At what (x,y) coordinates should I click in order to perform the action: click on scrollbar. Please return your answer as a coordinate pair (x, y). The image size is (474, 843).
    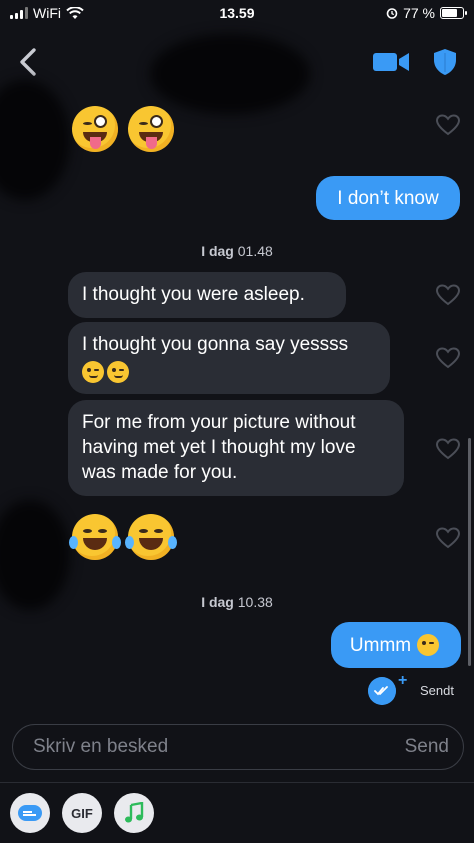
    Looking at the image, I should click on (469, 552).